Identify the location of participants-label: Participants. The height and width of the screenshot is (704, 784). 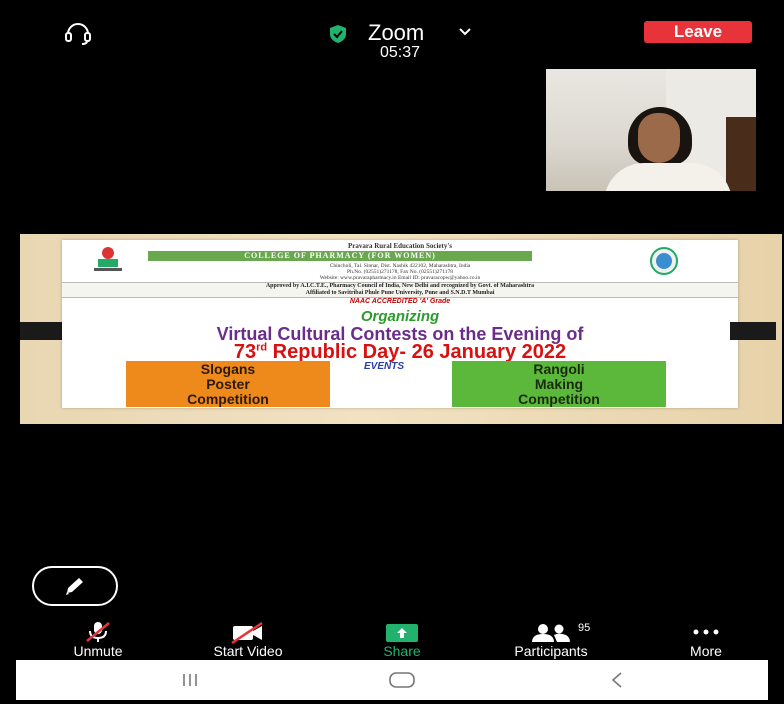
(551, 651).